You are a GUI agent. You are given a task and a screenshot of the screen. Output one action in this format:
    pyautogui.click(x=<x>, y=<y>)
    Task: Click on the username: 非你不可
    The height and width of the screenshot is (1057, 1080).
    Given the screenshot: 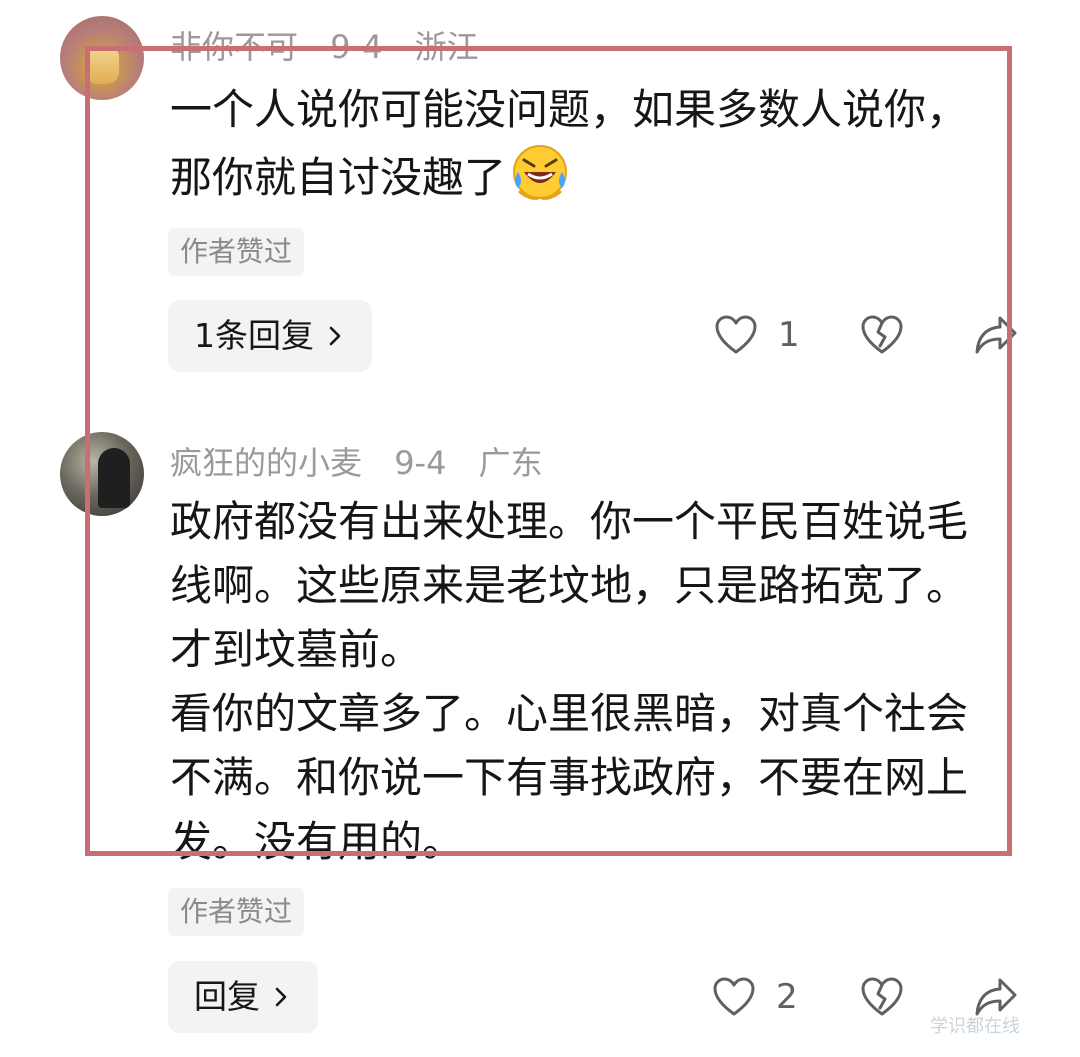 What is the action you would take?
    pyautogui.click(x=234, y=47)
    